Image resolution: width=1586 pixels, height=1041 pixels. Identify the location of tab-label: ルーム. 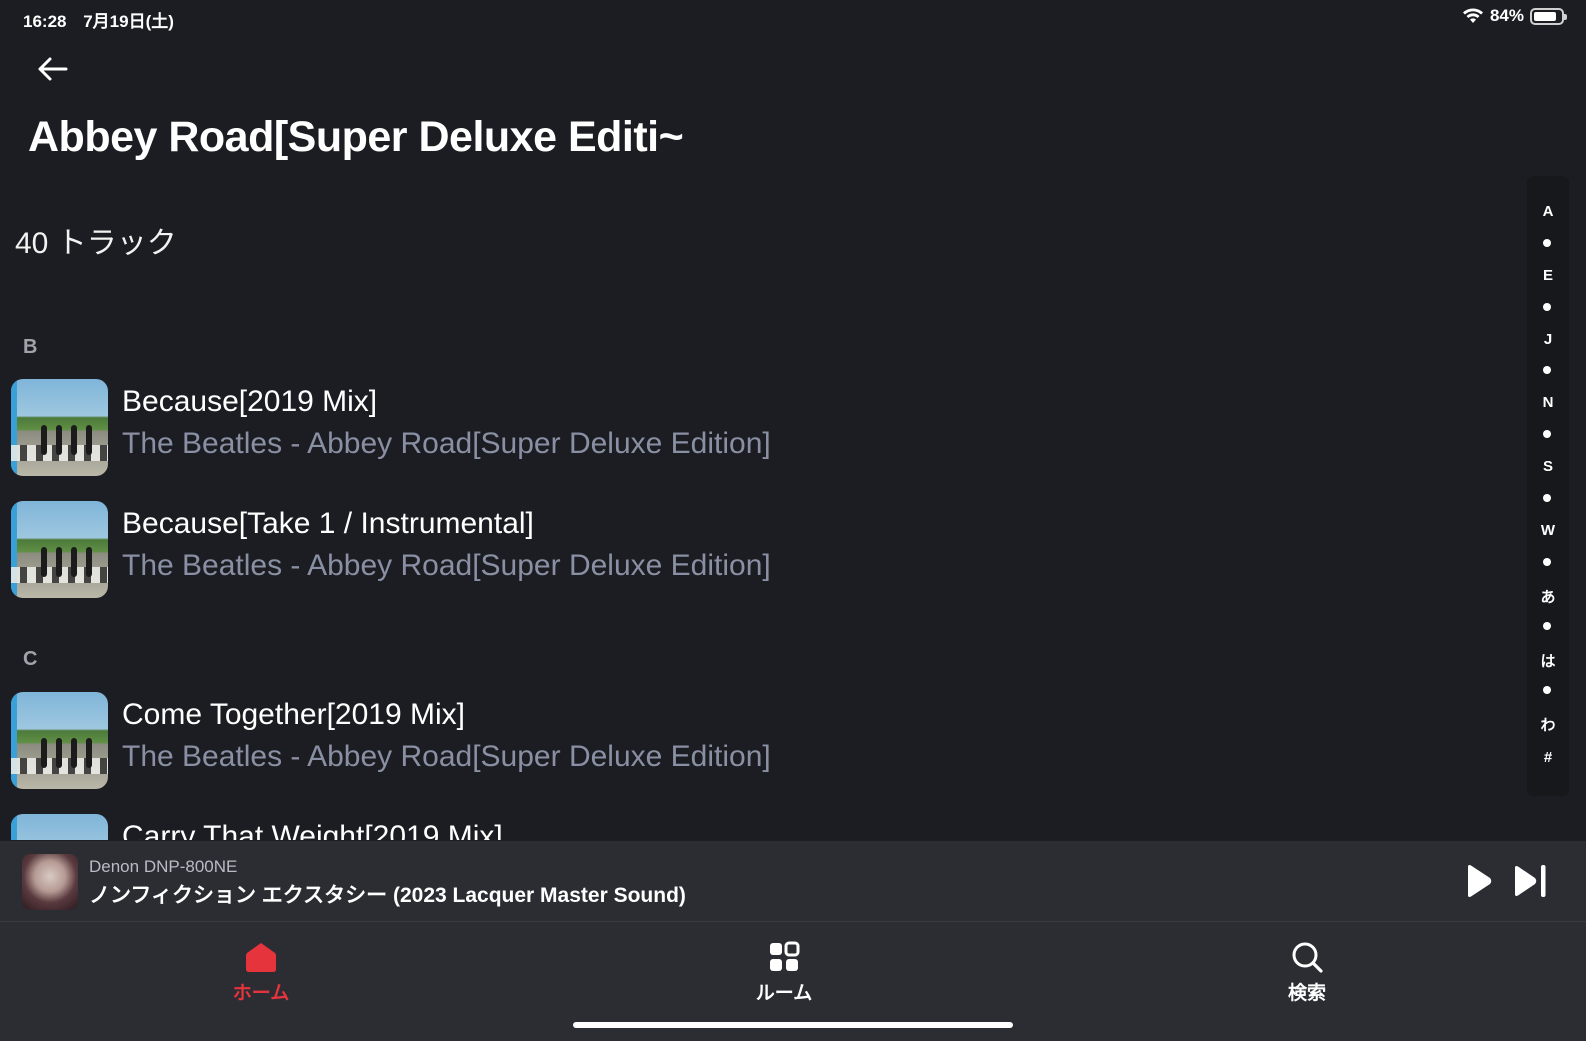
(784, 993).